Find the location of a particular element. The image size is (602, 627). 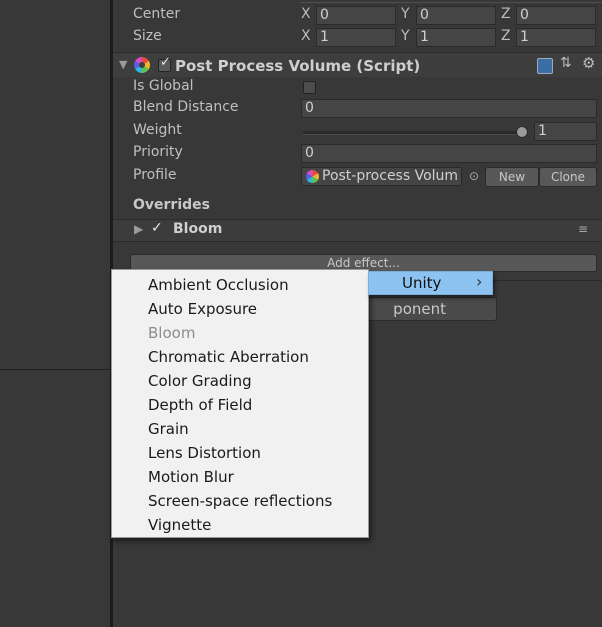

priority-label: Priority is located at coordinates (158, 152).